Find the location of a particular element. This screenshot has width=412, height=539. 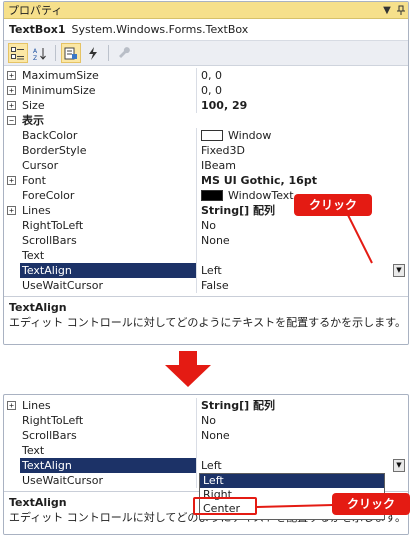

sort-az-icon: AZ is located at coordinates (39, 53).